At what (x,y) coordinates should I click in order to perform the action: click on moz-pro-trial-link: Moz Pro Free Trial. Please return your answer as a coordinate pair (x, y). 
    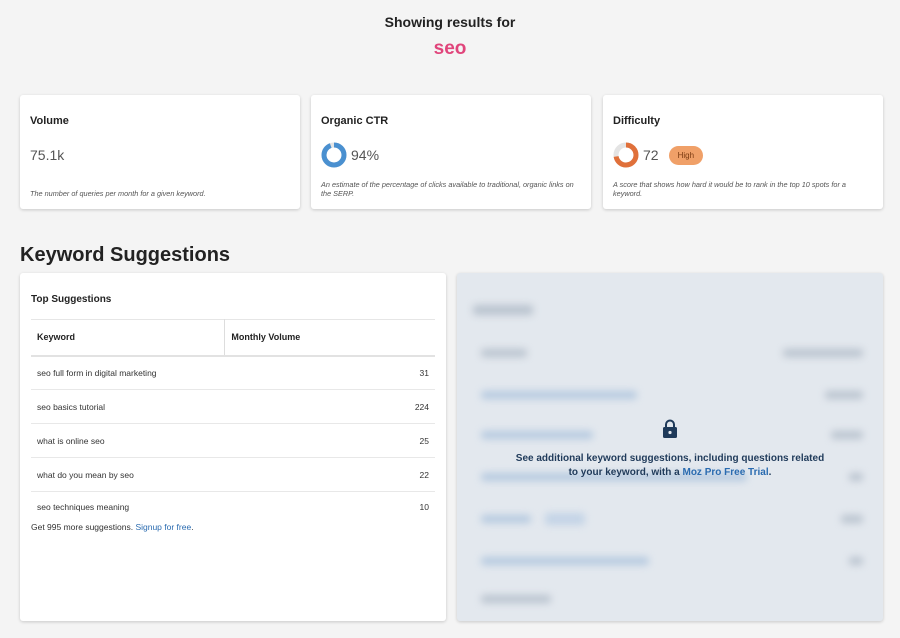
    Looking at the image, I should click on (725, 472).